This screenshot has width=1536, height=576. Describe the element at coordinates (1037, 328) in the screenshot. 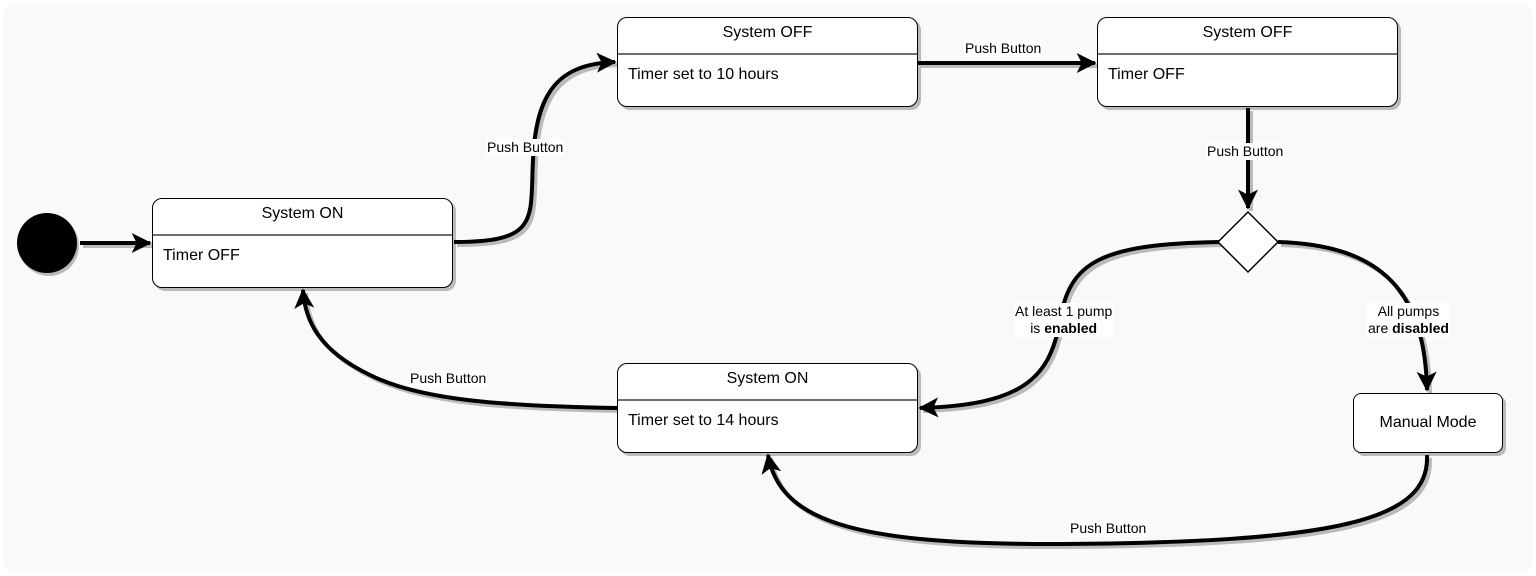

I see `label-prefix: is` at that location.